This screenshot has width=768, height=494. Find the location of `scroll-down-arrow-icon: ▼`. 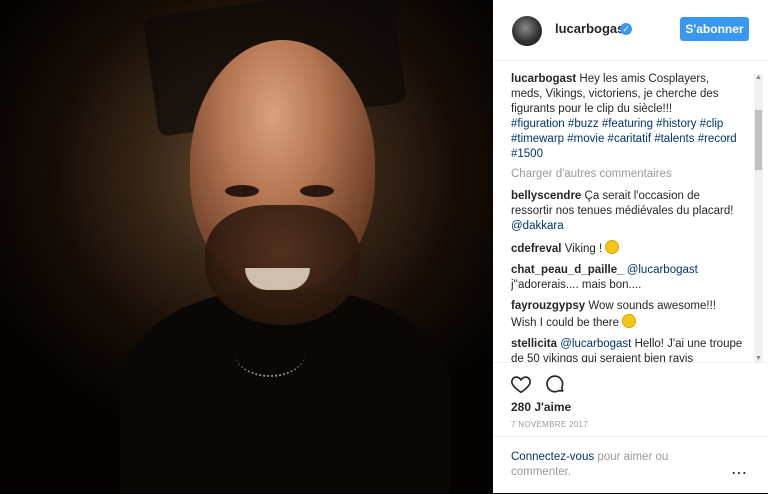

scroll-down-arrow-icon: ▼ is located at coordinates (758, 358).